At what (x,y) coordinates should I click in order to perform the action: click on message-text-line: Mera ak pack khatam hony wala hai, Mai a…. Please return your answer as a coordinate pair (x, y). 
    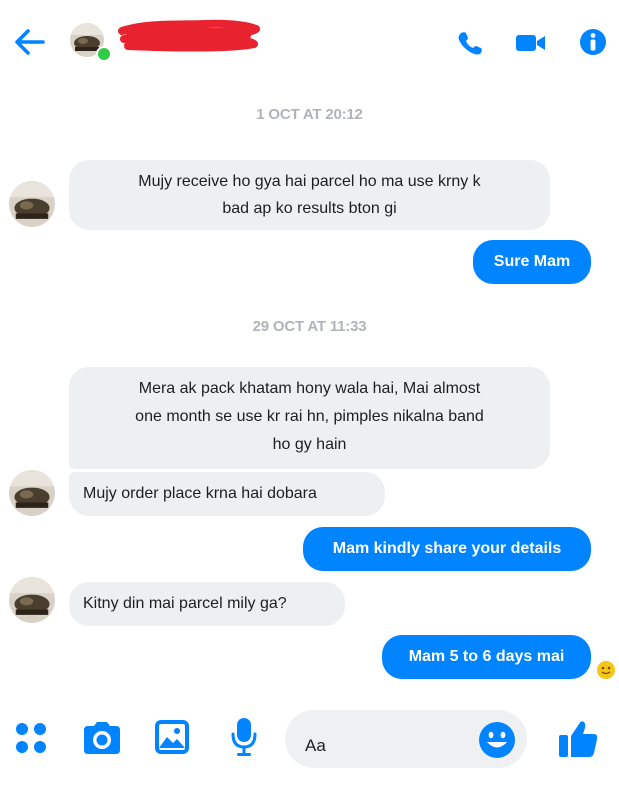
    Looking at the image, I should click on (309, 388).